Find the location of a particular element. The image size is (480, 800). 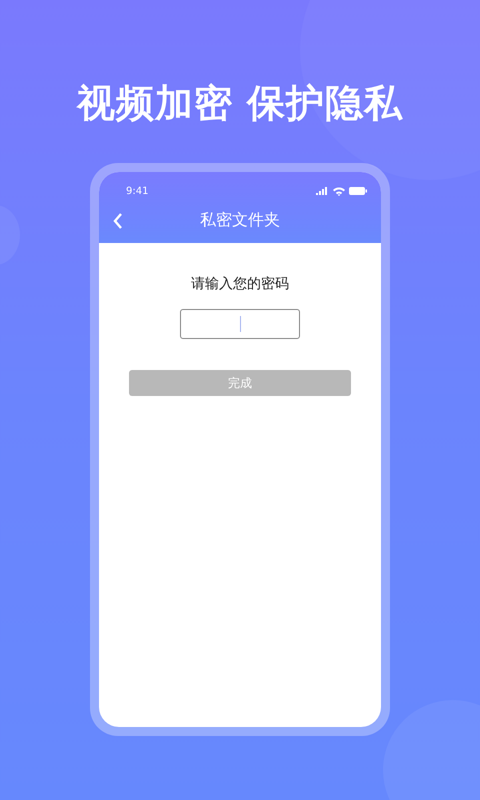

screen-title: 私密文件夹 is located at coordinates (240, 220).